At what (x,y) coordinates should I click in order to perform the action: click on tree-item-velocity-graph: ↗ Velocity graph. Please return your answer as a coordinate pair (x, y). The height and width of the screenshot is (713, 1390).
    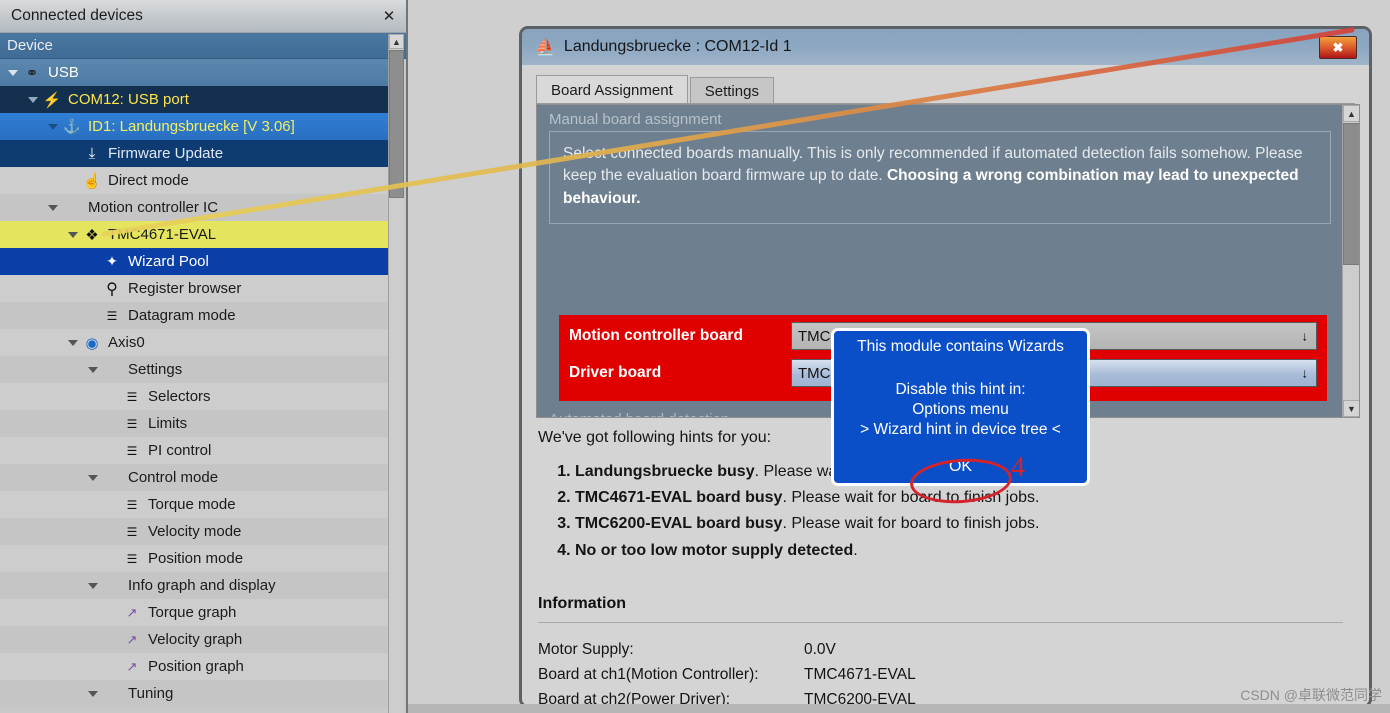
    Looking at the image, I should click on (196, 639).